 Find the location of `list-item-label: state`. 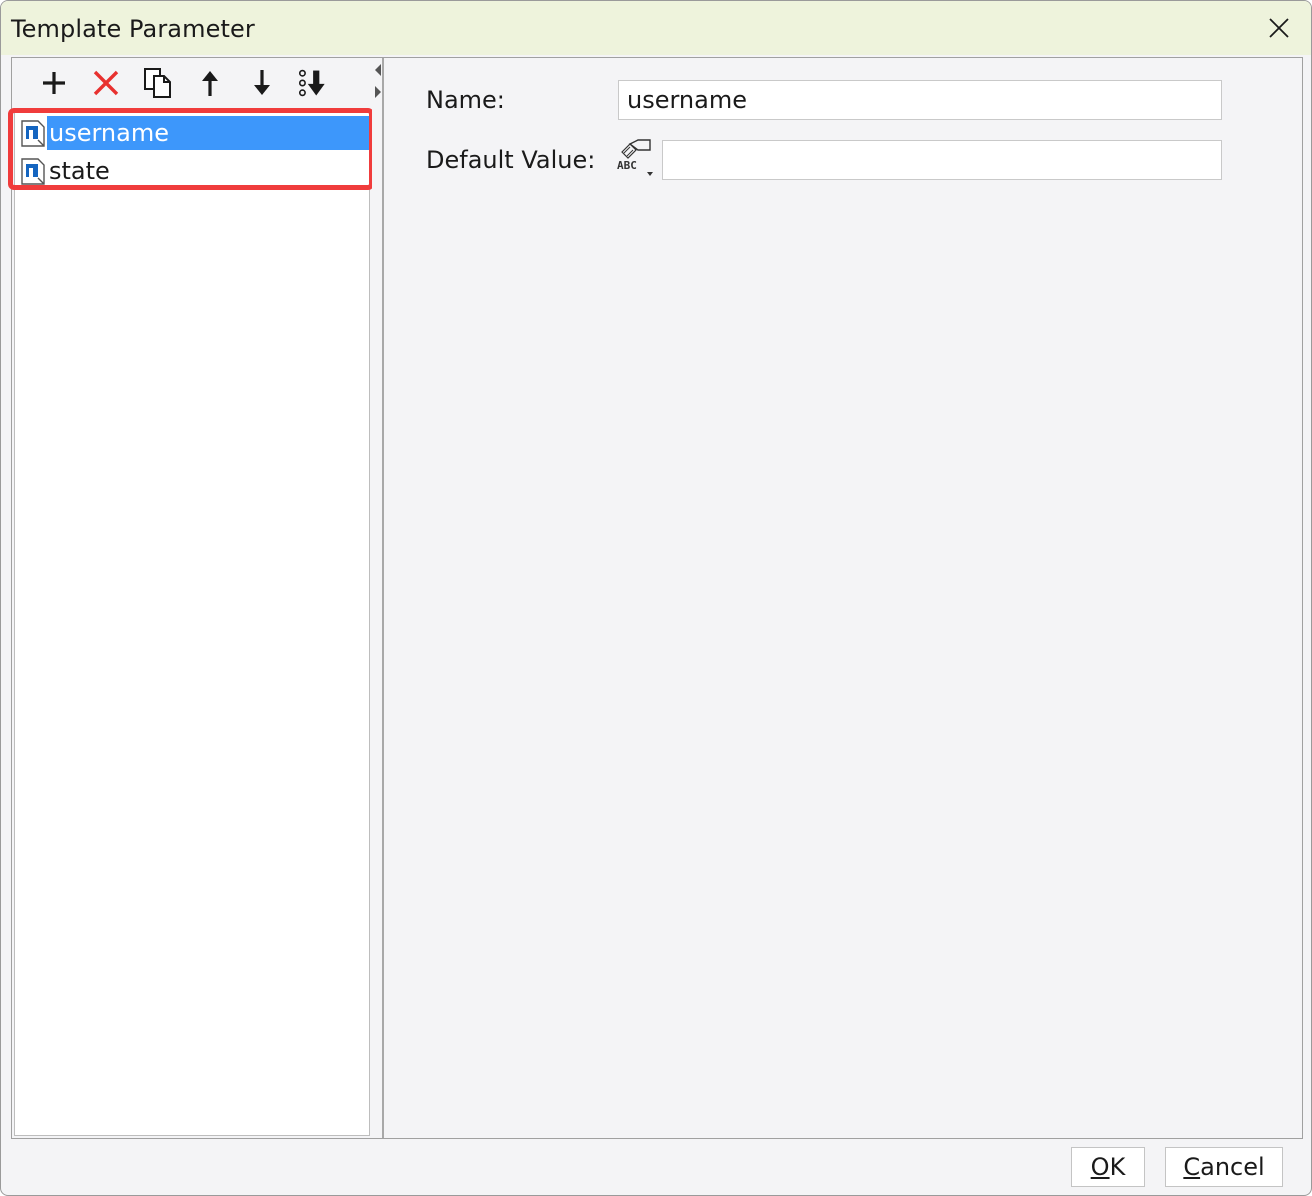

list-item-label: state is located at coordinates (79, 171).